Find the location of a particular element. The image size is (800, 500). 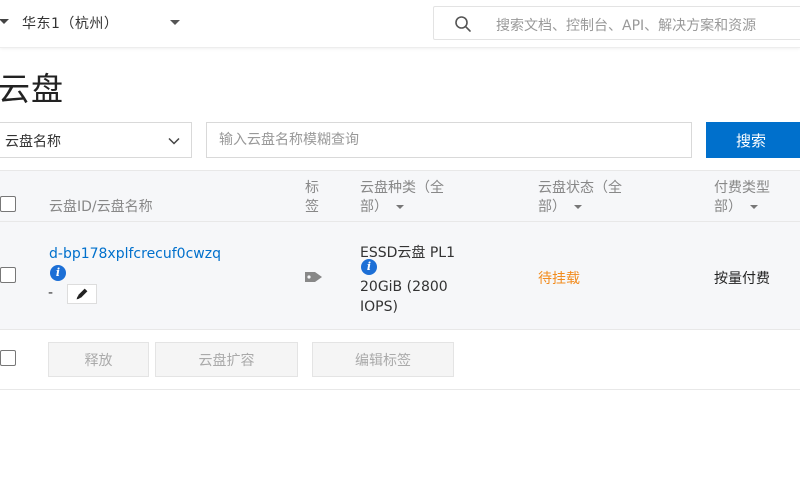

batch-select-checkbox is located at coordinates (8, 358).